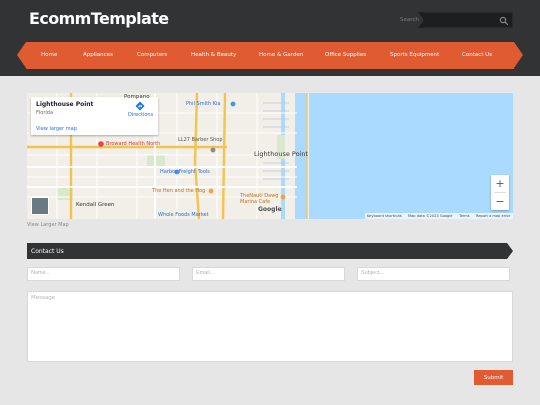 This screenshot has width=540, height=405. What do you see at coordinates (40, 206) in the screenshot?
I see `street-view-thumbnail` at bounding box center [40, 206].